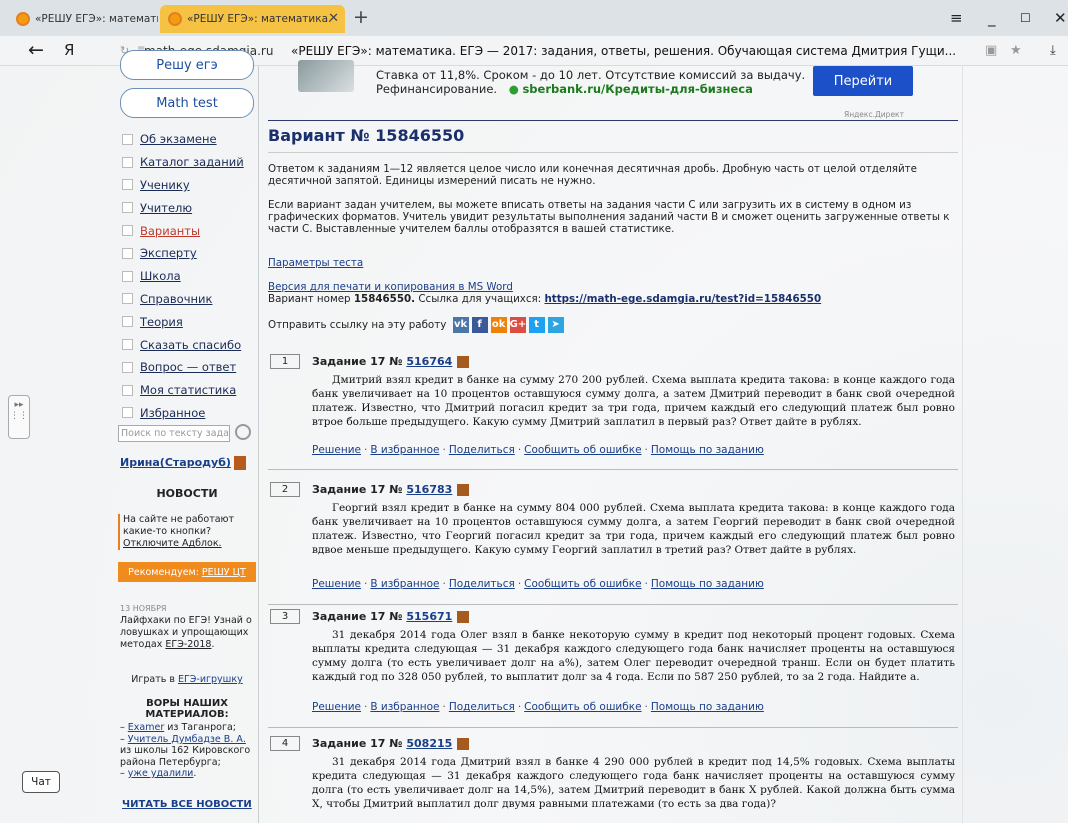  I want to click on math-test-button: Math test, so click(187, 103).